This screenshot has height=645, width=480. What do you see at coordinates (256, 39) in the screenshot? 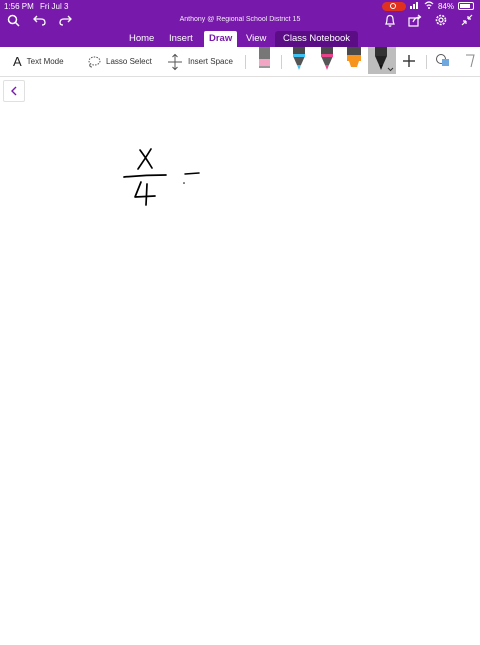
I see `tab-view: View` at bounding box center [256, 39].